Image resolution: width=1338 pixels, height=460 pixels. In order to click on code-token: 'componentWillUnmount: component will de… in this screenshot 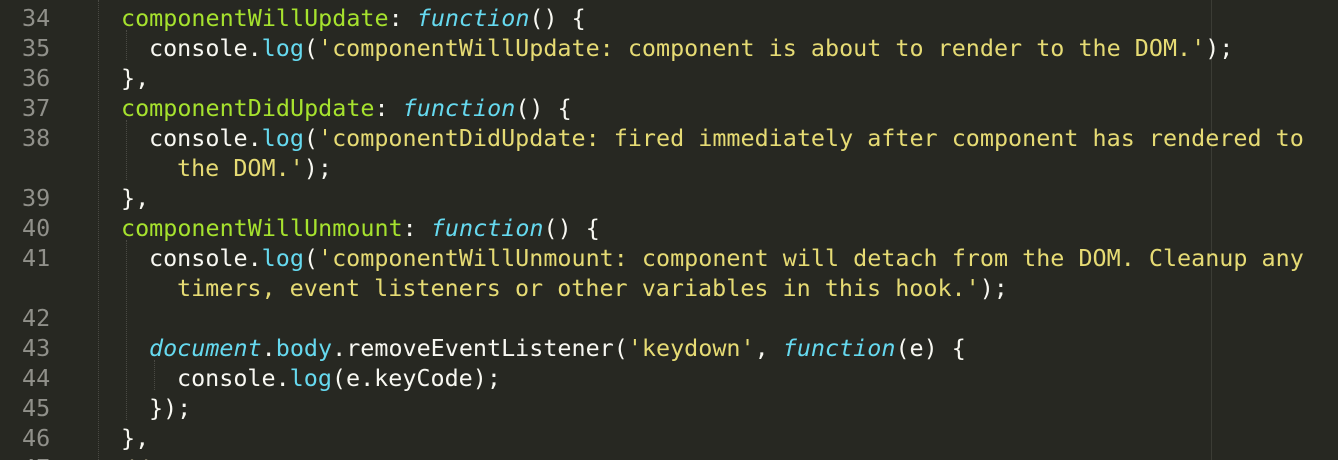, I will do `click(811, 258)`.